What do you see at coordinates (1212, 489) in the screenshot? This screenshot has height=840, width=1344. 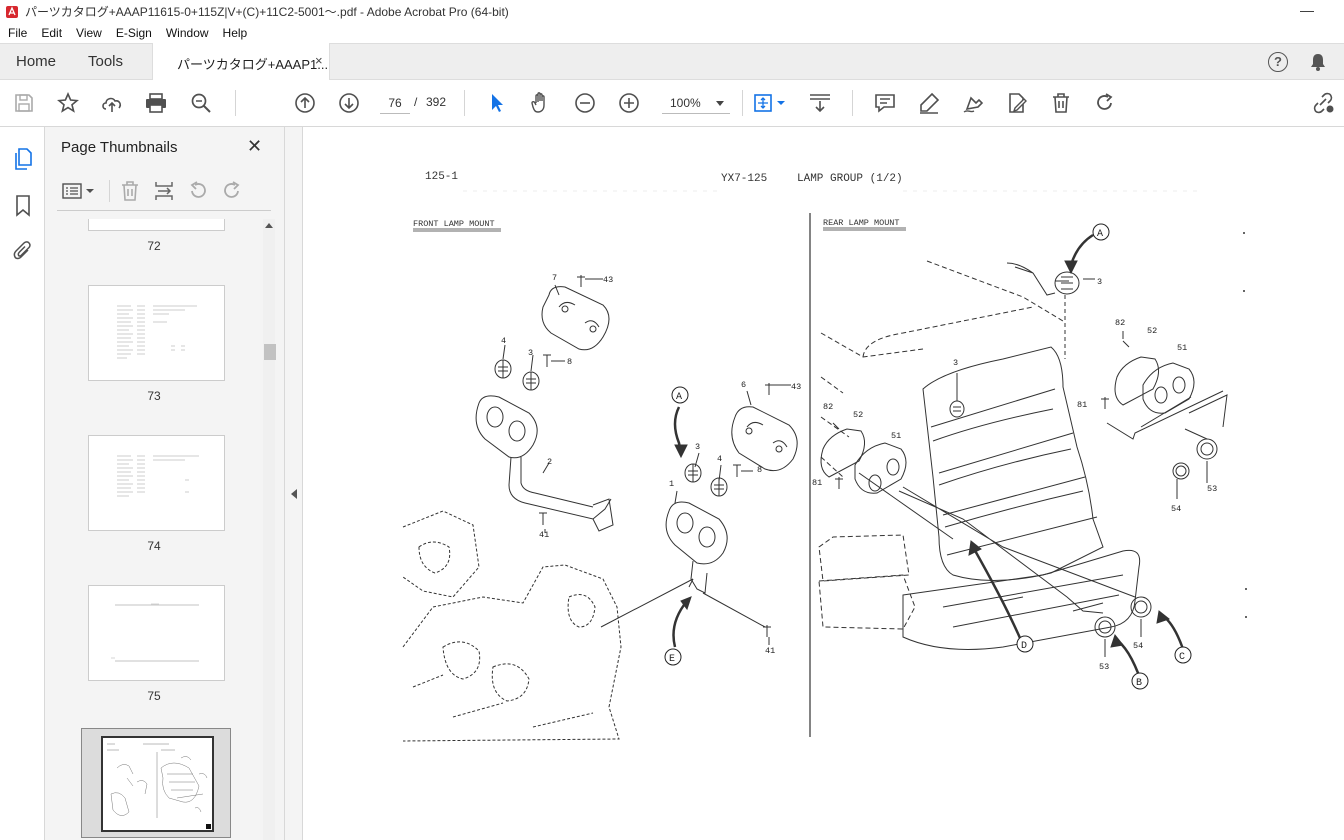 I see `svg-text: 53` at bounding box center [1212, 489].